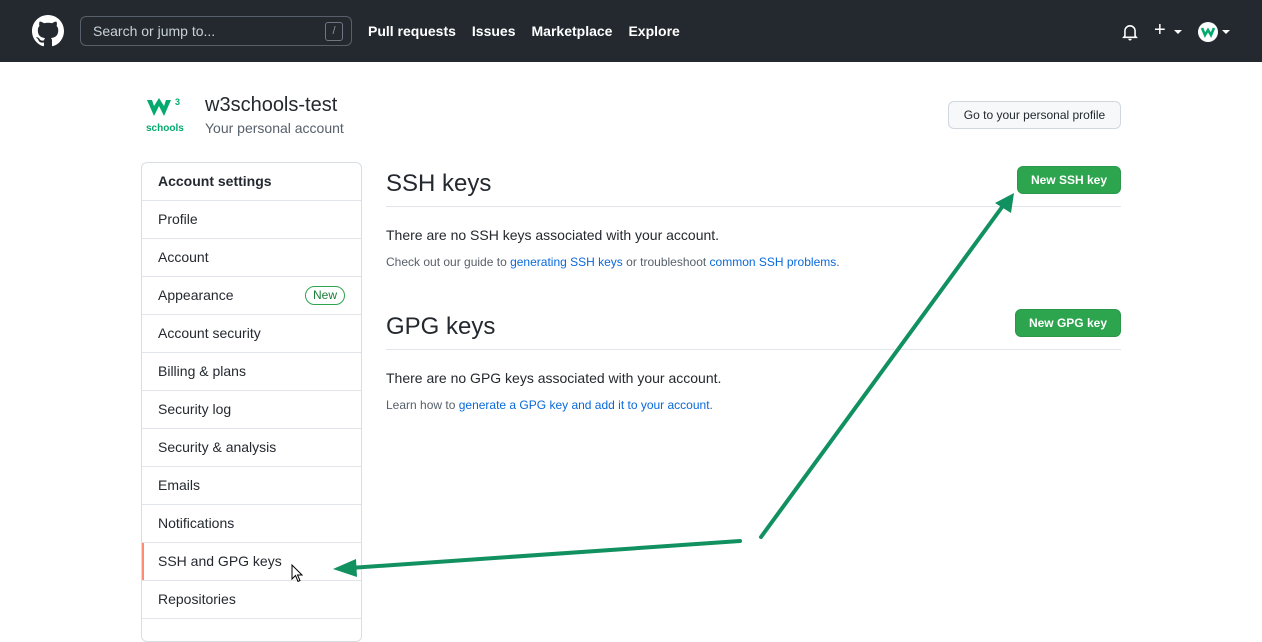 The height and width of the screenshot is (642, 1262). I want to click on nav-explore: Explore, so click(653, 31).